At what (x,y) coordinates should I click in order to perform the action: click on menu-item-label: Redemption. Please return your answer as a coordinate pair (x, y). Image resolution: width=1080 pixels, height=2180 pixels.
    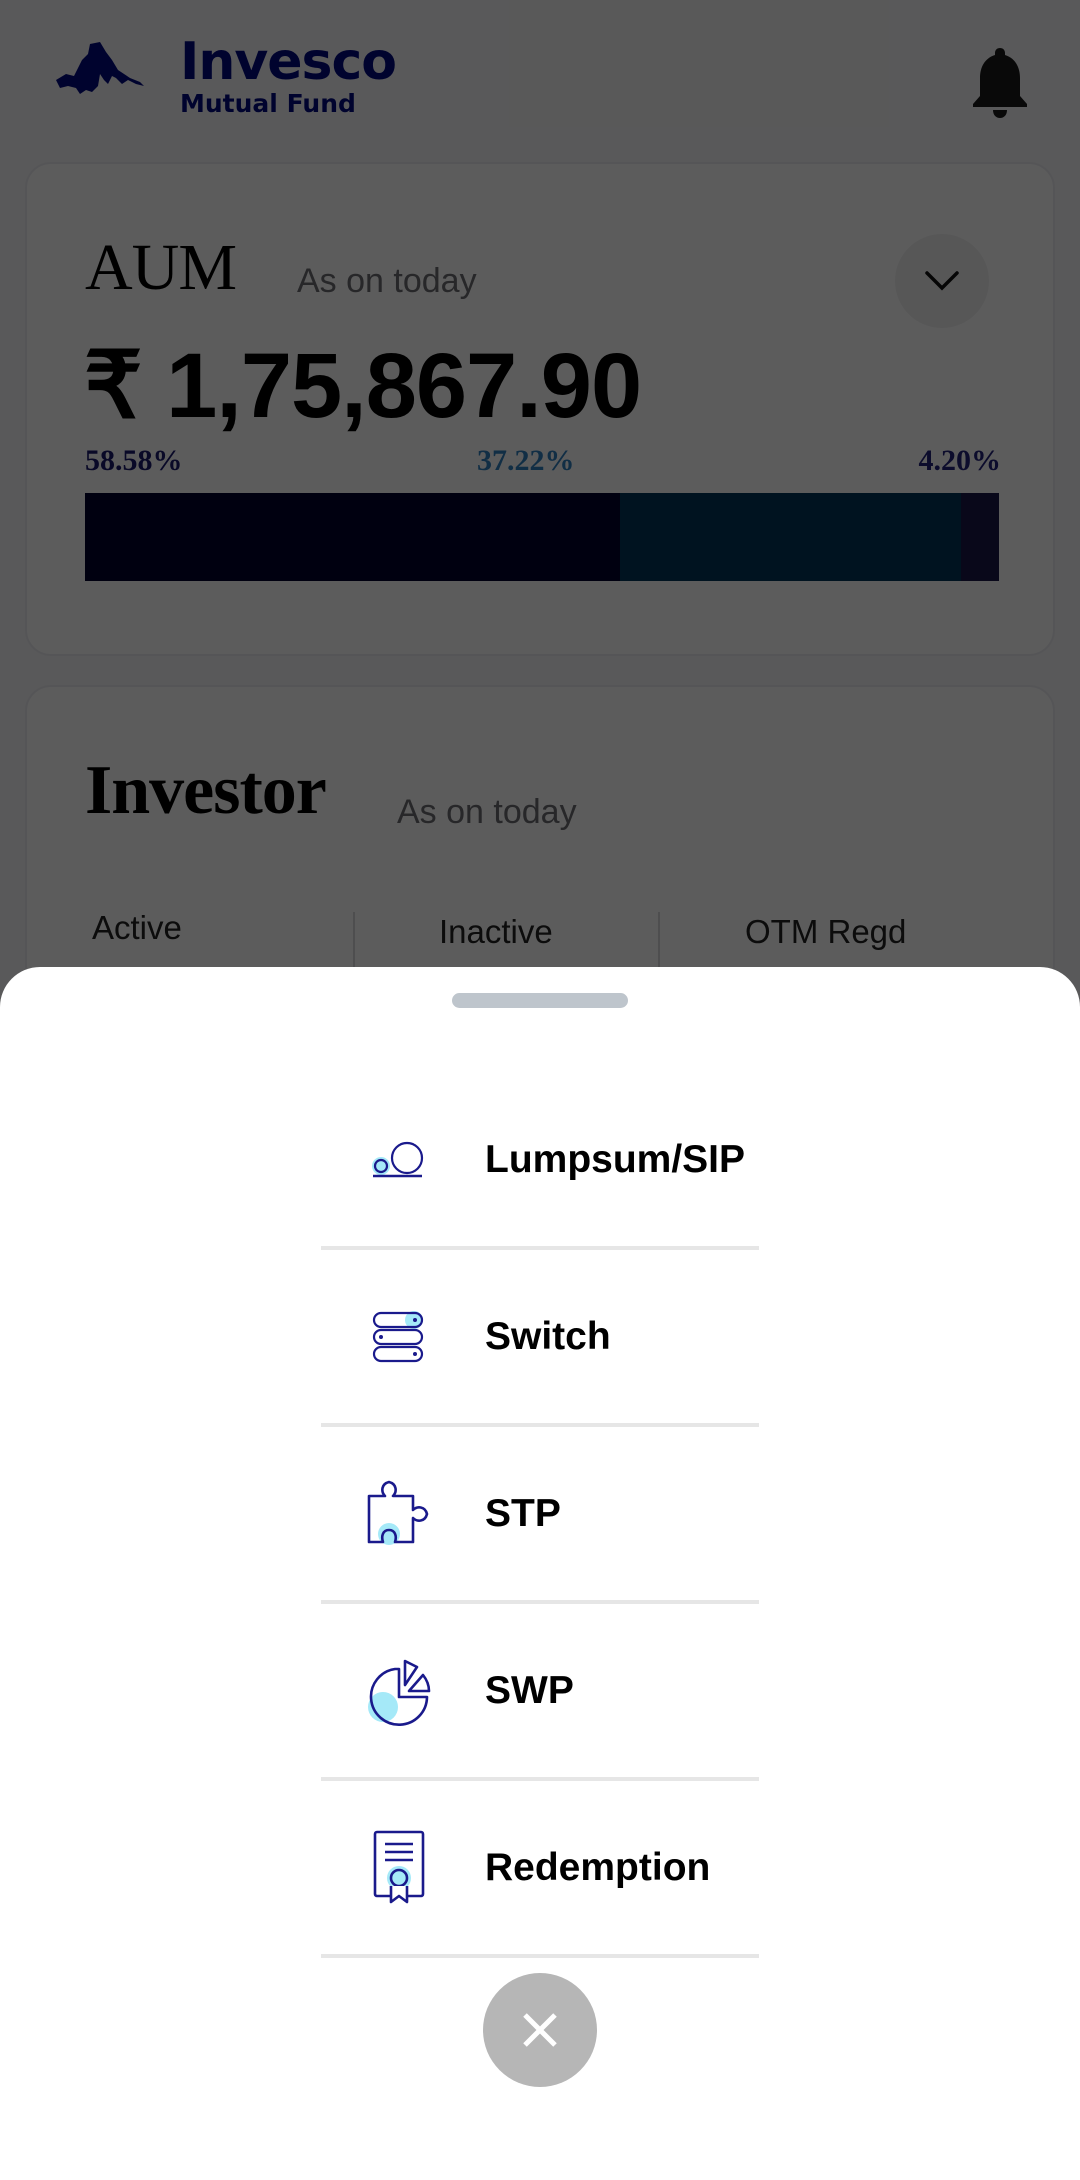
    Looking at the image, I should click on (598, 1867).